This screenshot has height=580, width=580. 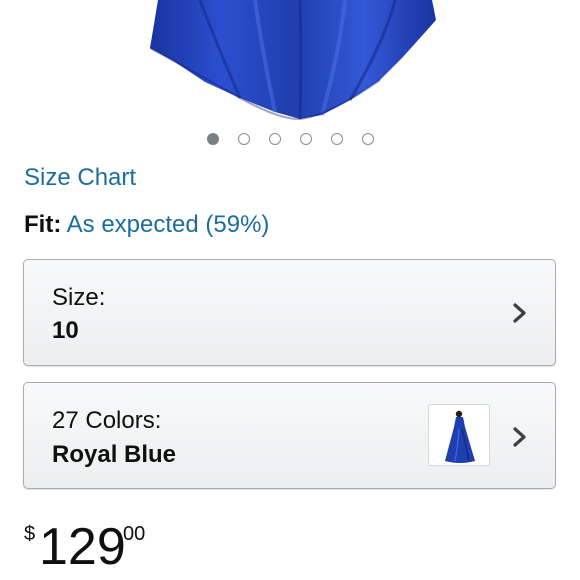 I want to click on size-chart-link: Size Chart, so click(x=80, y=178).